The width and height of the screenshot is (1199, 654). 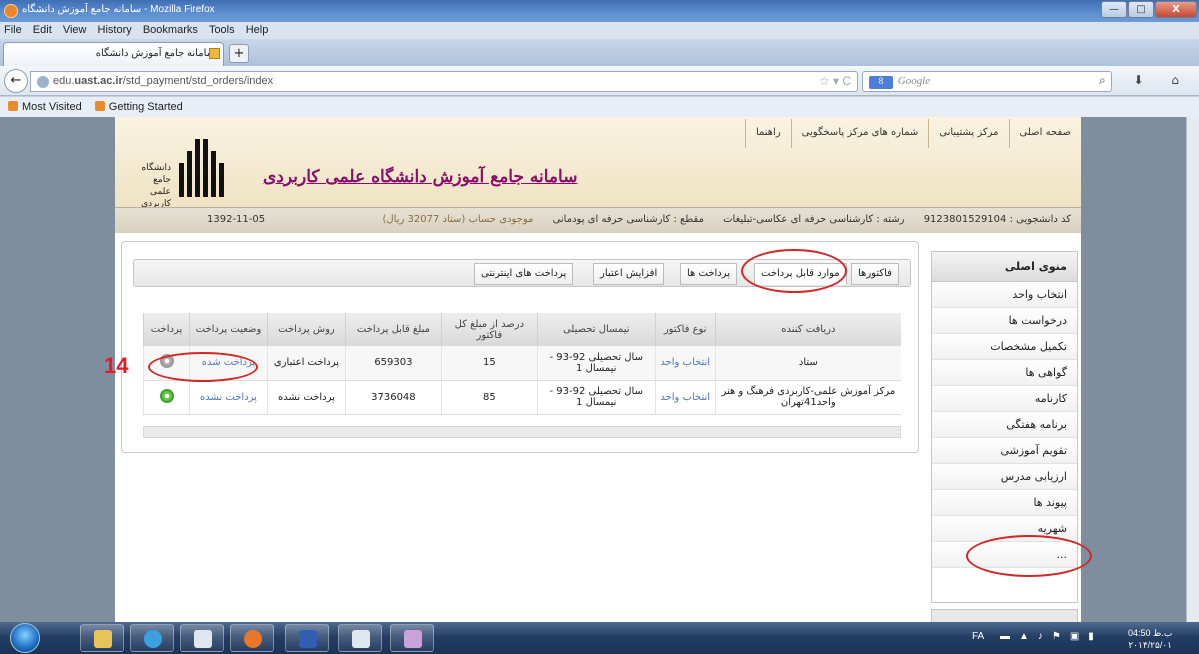 What do you see at coordinates (16, 81) in the screenshot?
I see `back-button: ←` at bounding box center [16, 81].